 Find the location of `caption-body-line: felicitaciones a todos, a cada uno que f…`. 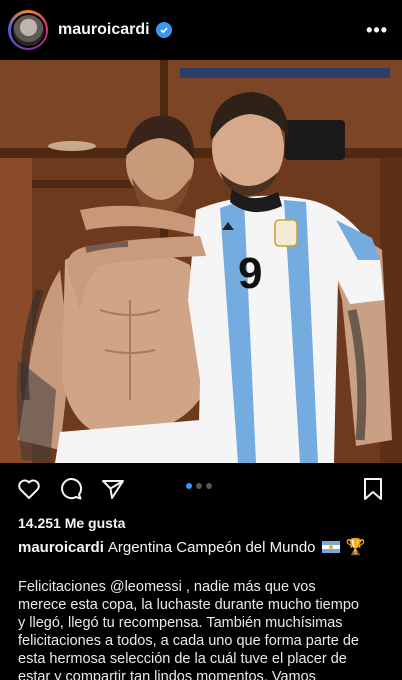

caption-body-line: felicitaciones a todos, a cada uno que f… is located at coordinates (188, 641).